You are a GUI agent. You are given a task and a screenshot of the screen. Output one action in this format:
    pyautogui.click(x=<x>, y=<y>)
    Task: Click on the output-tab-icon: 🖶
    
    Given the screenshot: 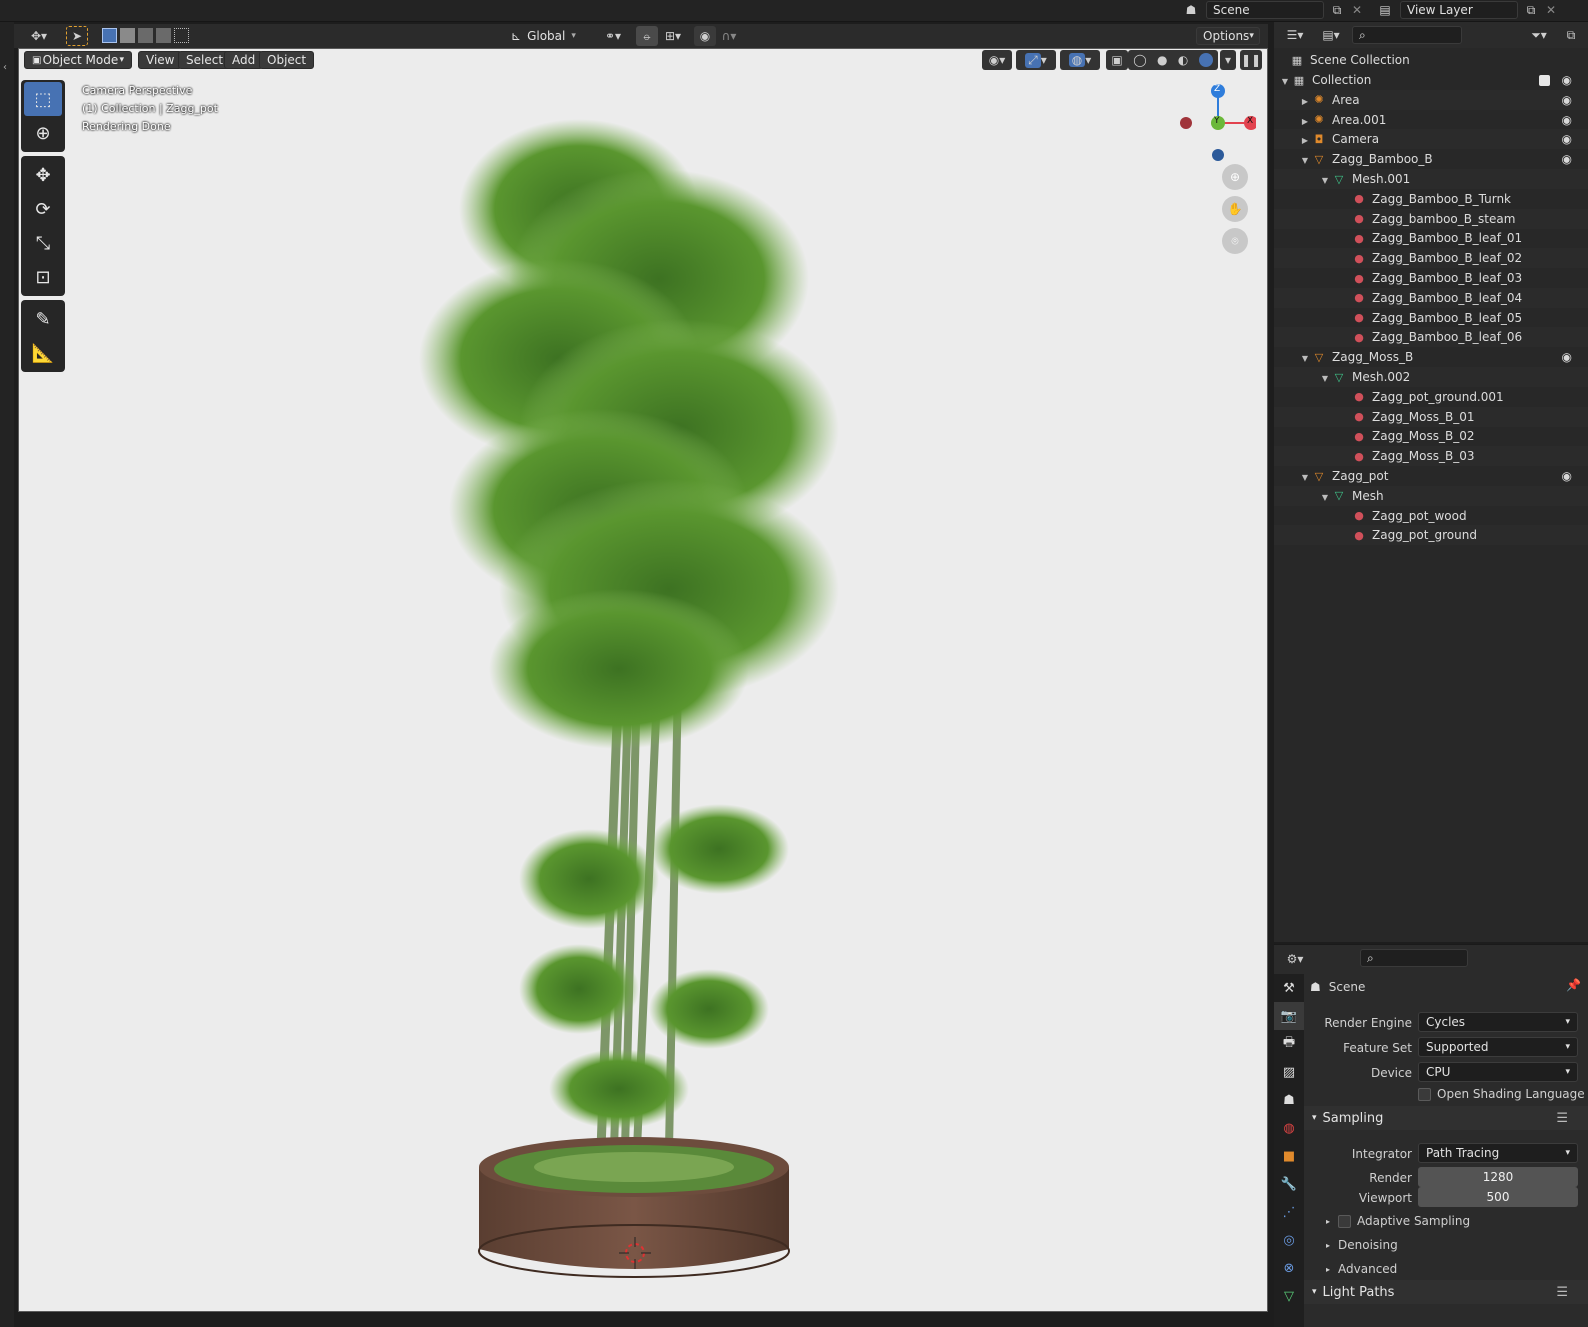 What is the action you would take?
    pyautogui.click(x=1289, y=1044)
    